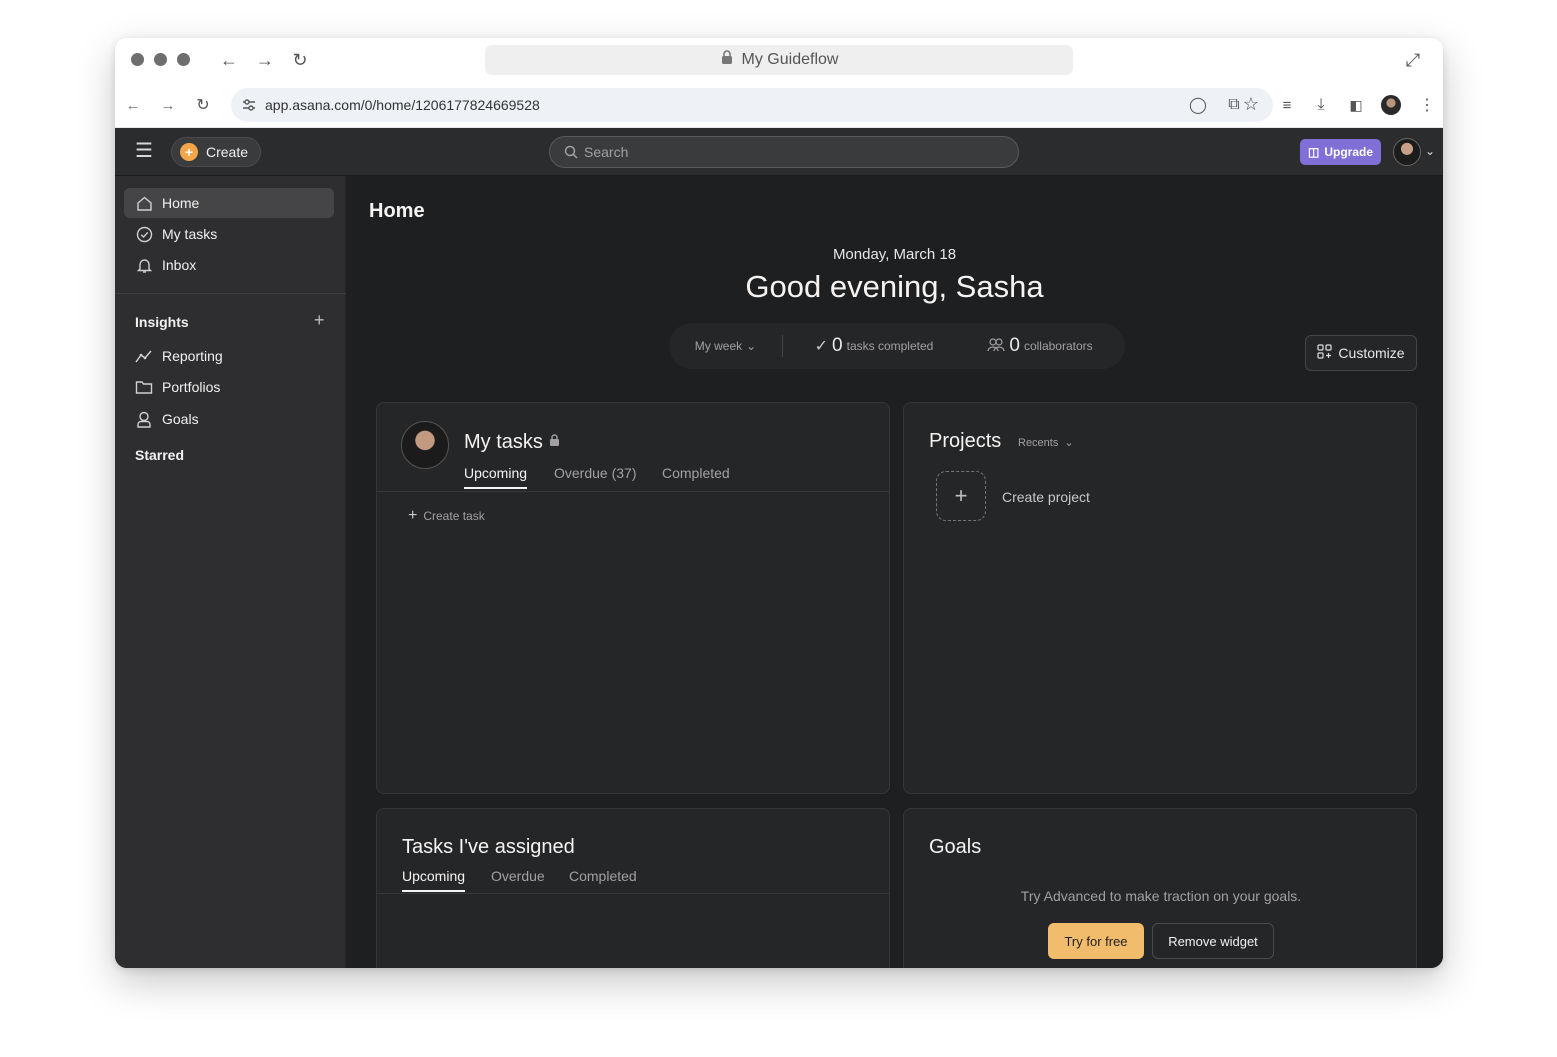 The width and height of the screenshot is (1557, 1057). Describe the element at coordinates (571, 152) in the screenshot. I see `search-icon` at that location.